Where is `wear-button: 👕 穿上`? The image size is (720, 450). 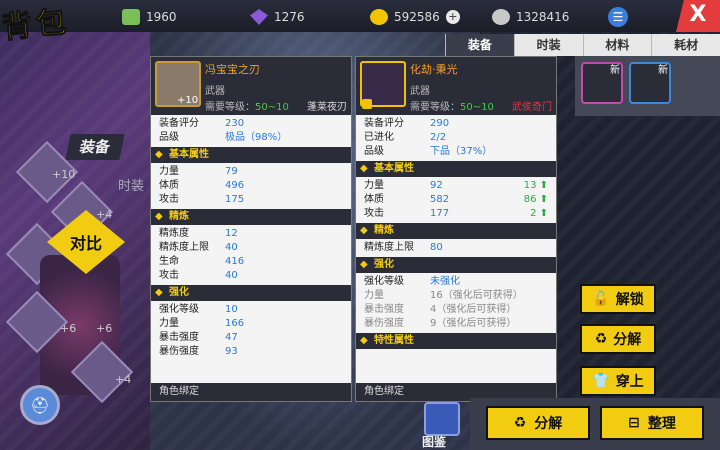 wear-button: 👕 穿上 is located at coordinates (618, 381).